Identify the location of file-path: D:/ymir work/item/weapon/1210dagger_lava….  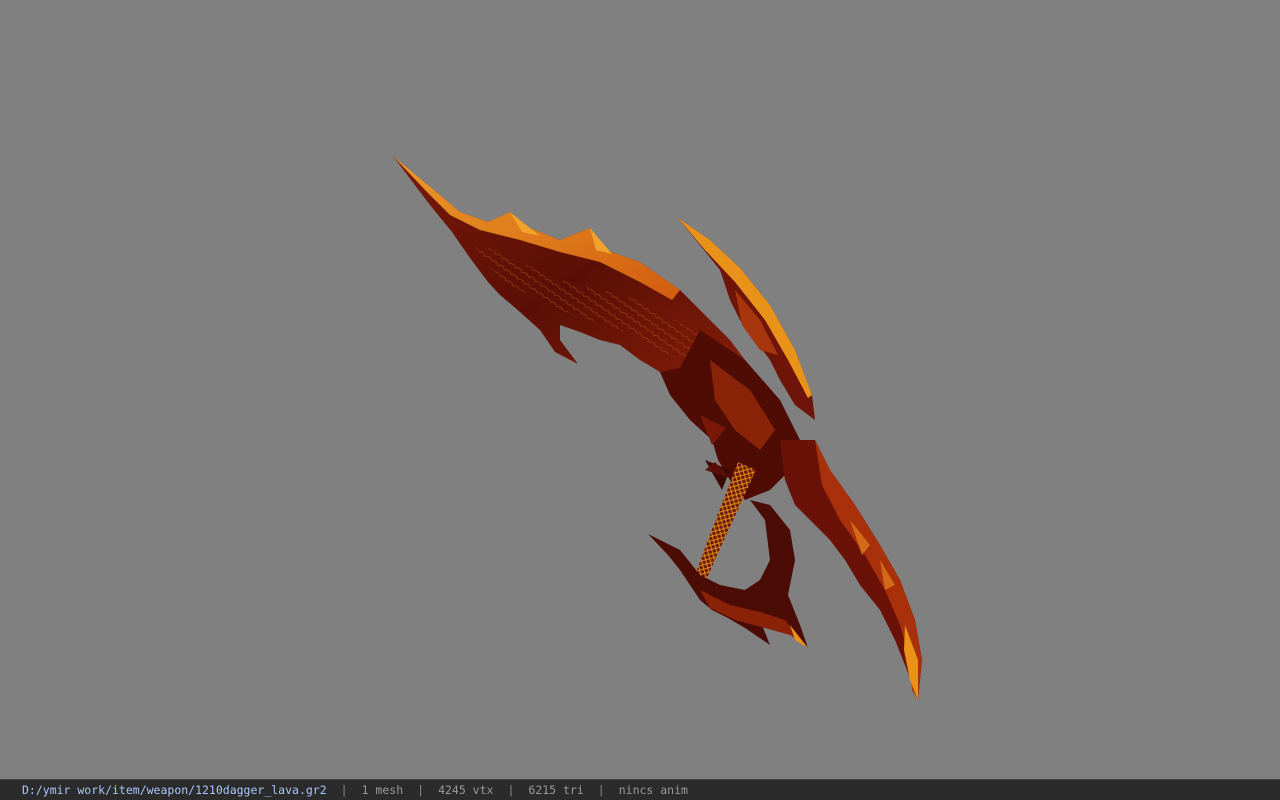
(174, 790).